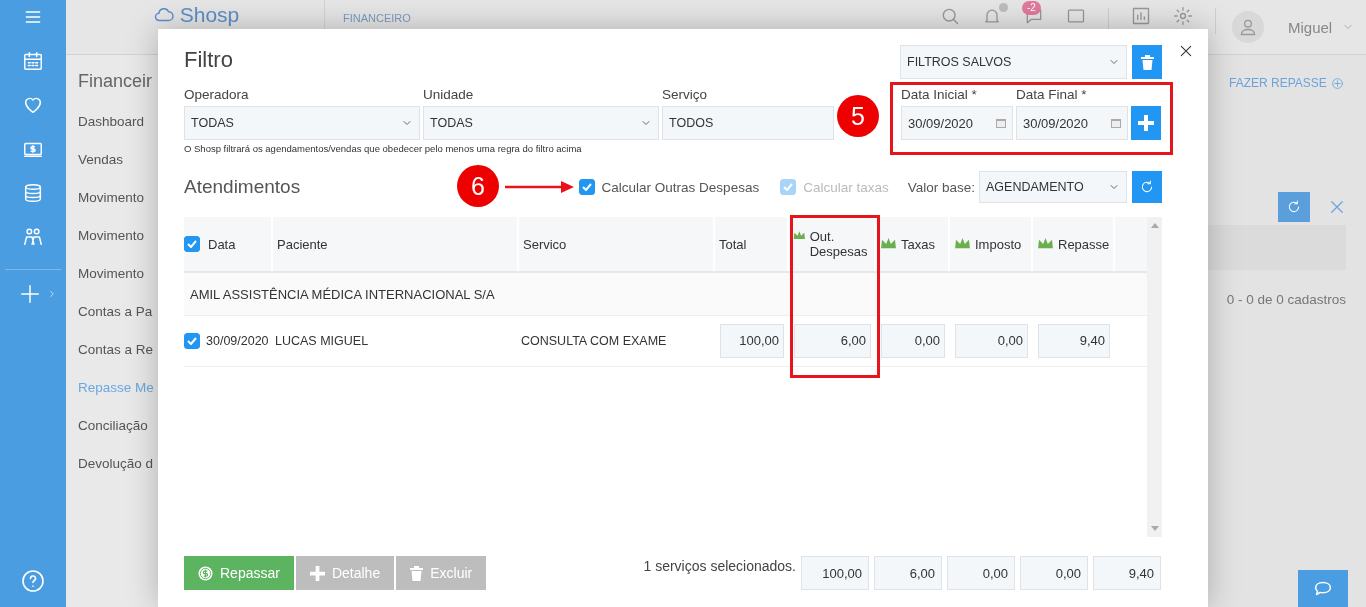  I want to click on section-title: Atendimentos, so click(242, 187).